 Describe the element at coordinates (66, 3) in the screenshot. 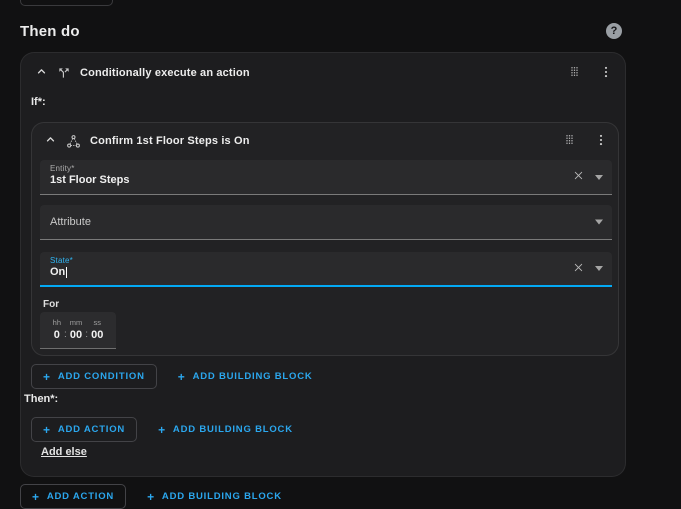

I see `partial-button-top` at that location.